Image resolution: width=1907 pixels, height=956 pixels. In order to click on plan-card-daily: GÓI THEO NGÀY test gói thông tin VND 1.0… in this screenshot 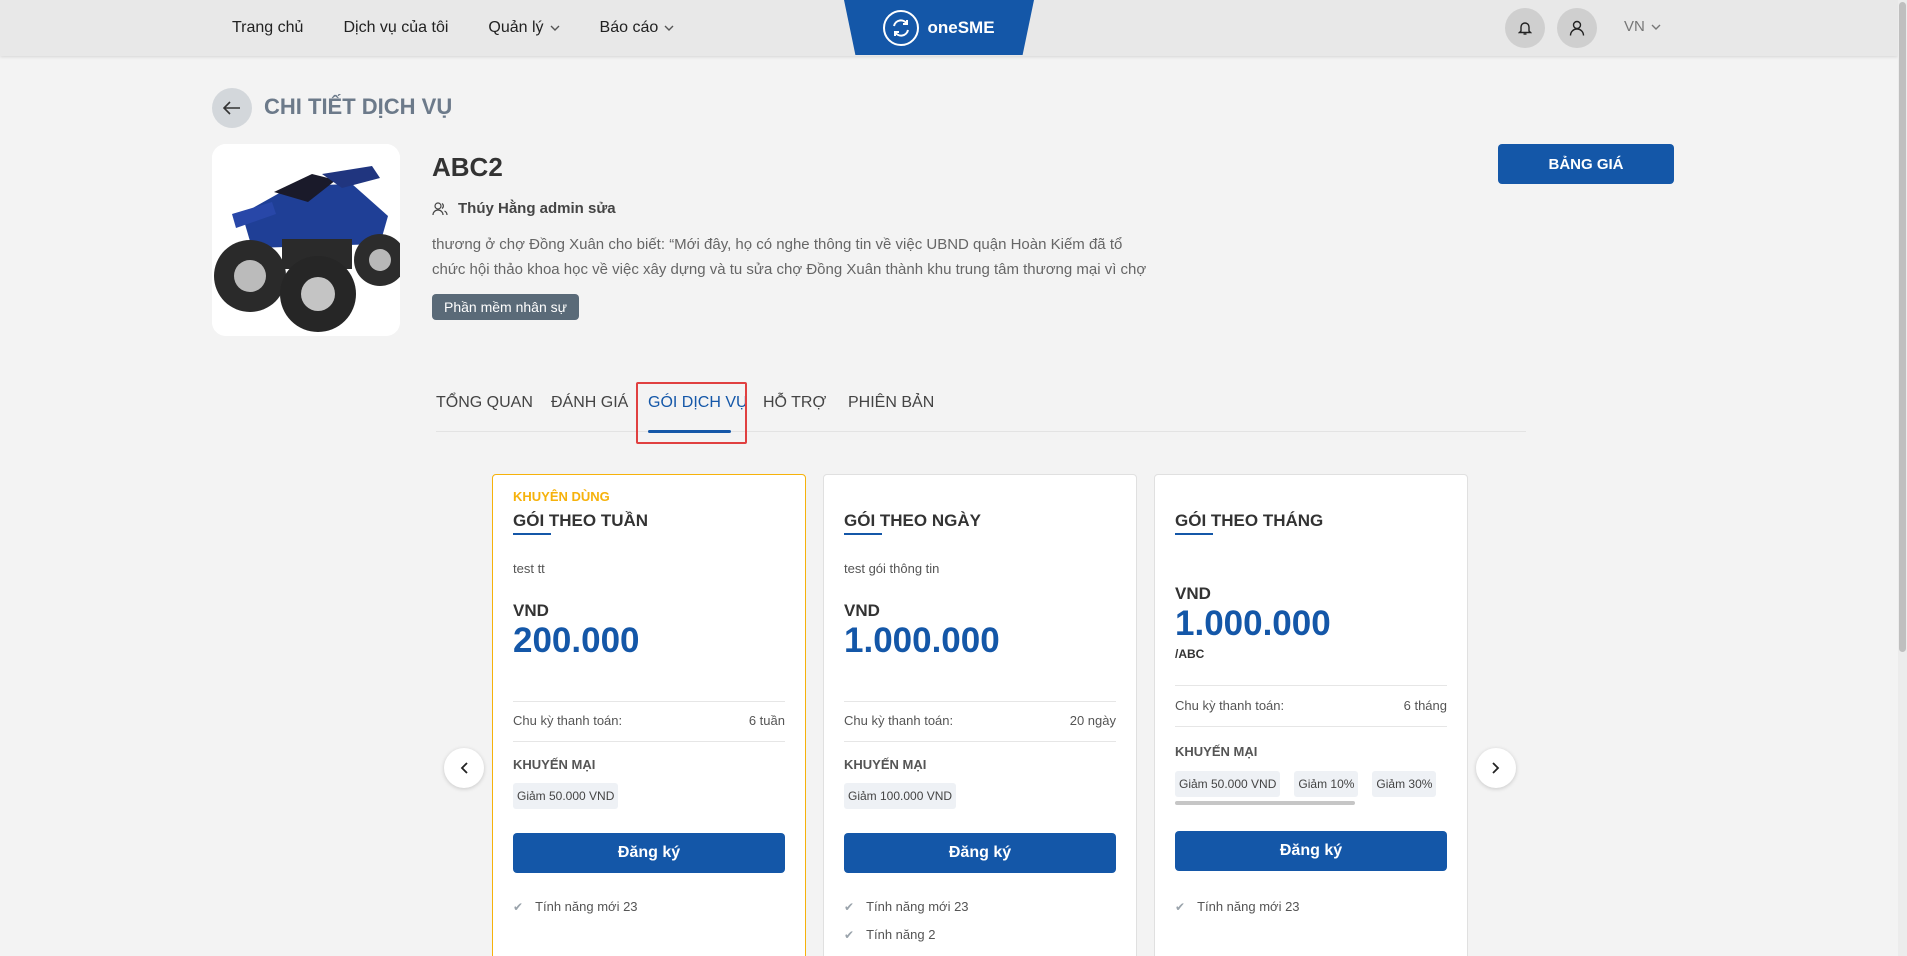, I will do `click(980, 715)`.